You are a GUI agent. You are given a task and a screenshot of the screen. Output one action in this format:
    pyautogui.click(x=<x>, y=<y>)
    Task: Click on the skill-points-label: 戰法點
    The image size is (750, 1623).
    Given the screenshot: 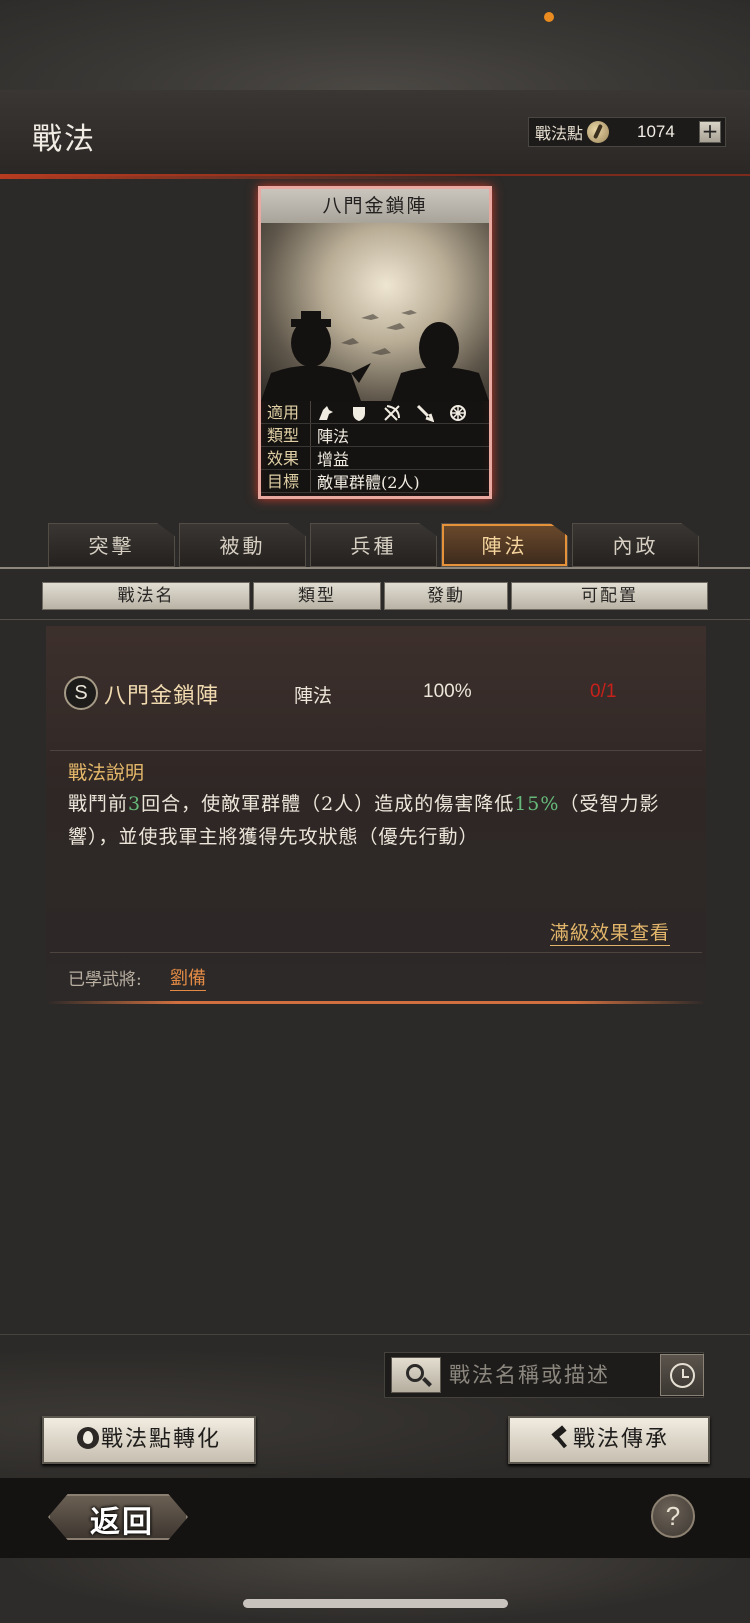 What is the action you would take?
    pyautogui.click(x=559, y=133)
    